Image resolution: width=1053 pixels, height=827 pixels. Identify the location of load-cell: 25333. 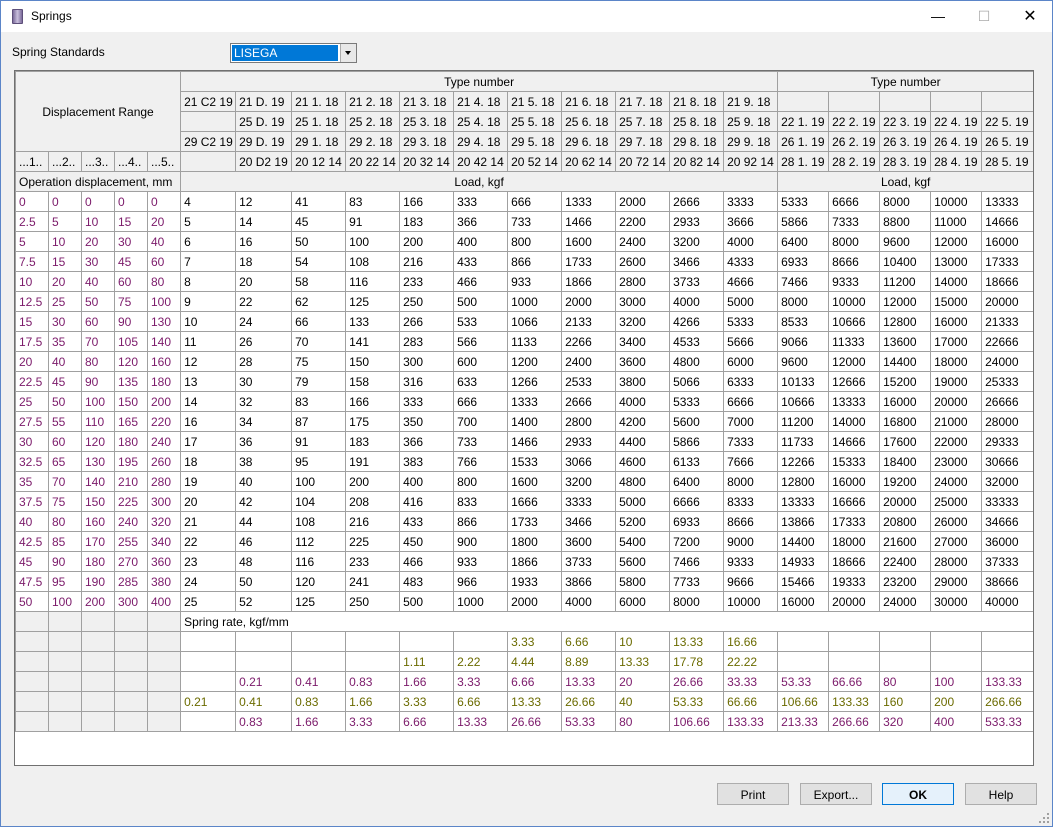
(1007, 381).